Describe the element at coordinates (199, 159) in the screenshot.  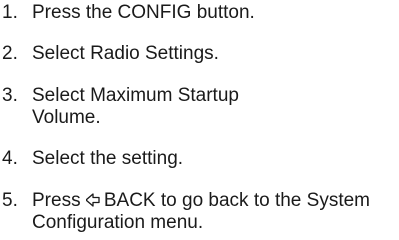
I see `step-4: 4. Select the setting.` at that location.